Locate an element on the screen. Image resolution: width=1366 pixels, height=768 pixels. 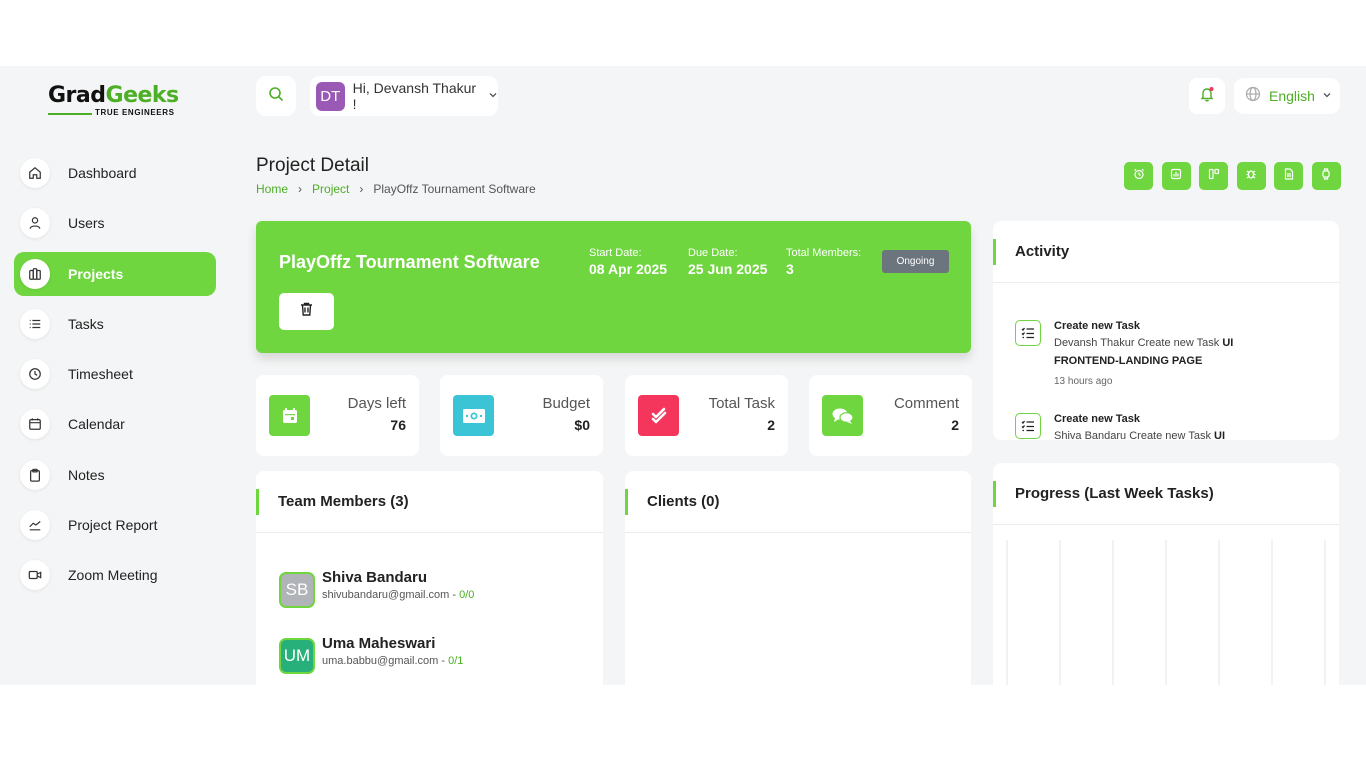
sidebar-item-label: Calendar is located at coordinates (96, 424).